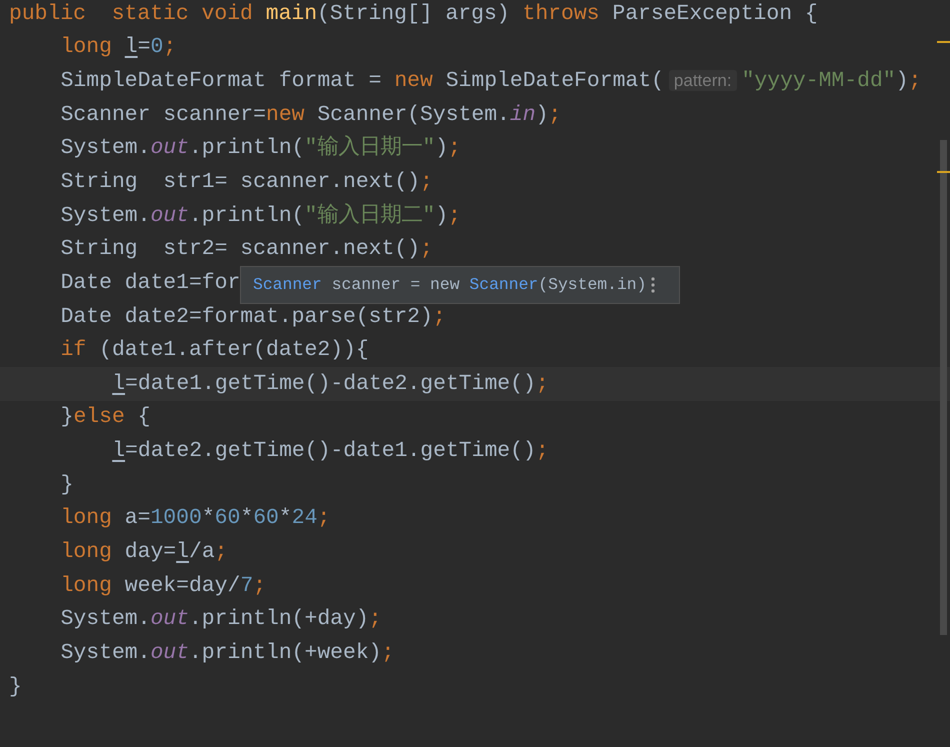 The image size is (950, 747). I want to click on code-line: l=date1.getTime()-date2.getTime();, so click(330, 384).